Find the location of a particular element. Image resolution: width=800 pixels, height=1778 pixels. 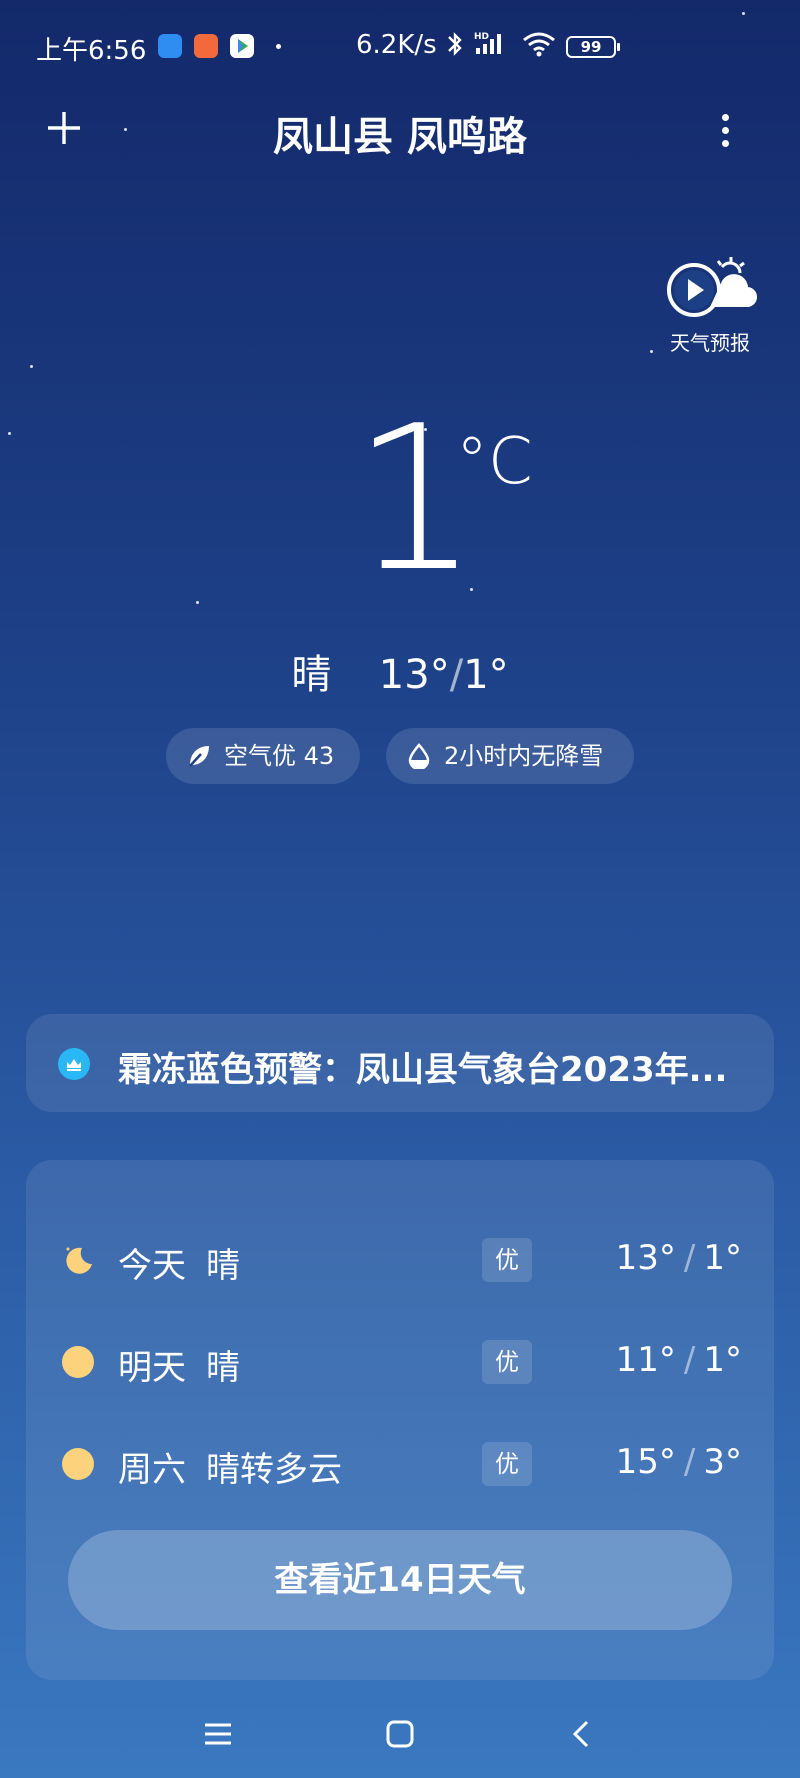

forecast-play-icon is located at coordinates (712, 287).